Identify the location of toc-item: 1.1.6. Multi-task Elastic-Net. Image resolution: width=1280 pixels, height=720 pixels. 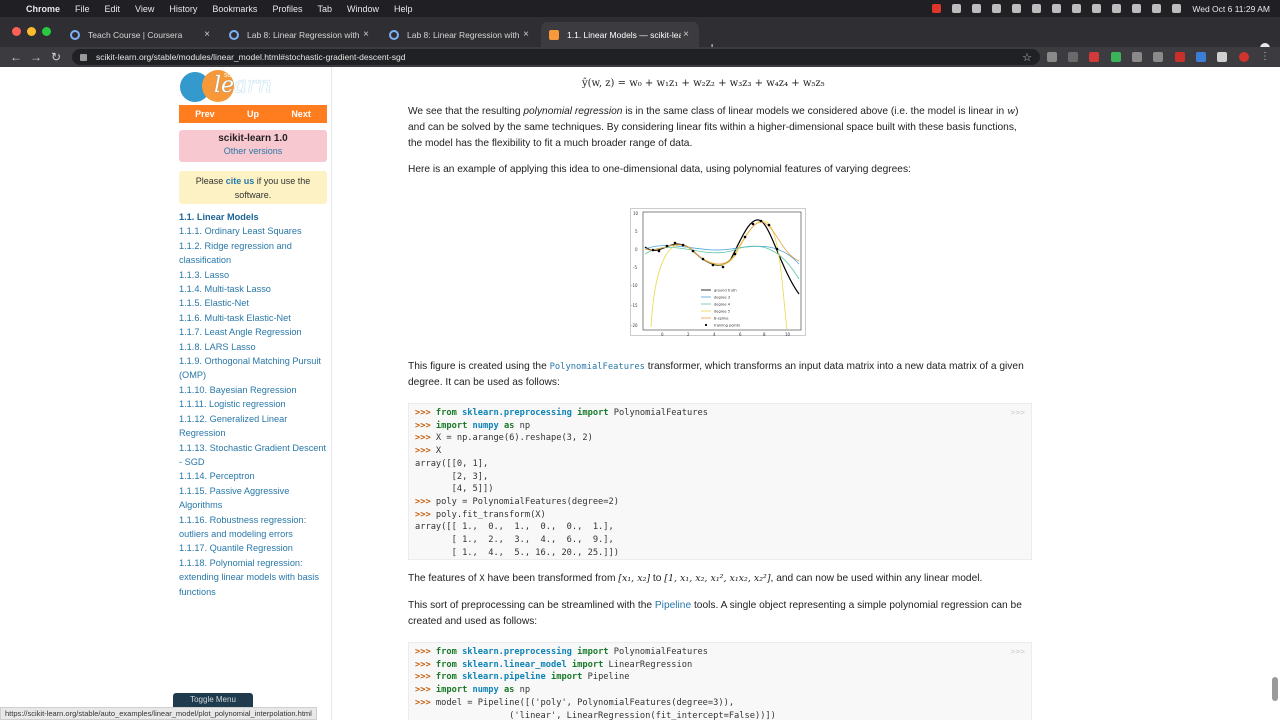
(254, 318).